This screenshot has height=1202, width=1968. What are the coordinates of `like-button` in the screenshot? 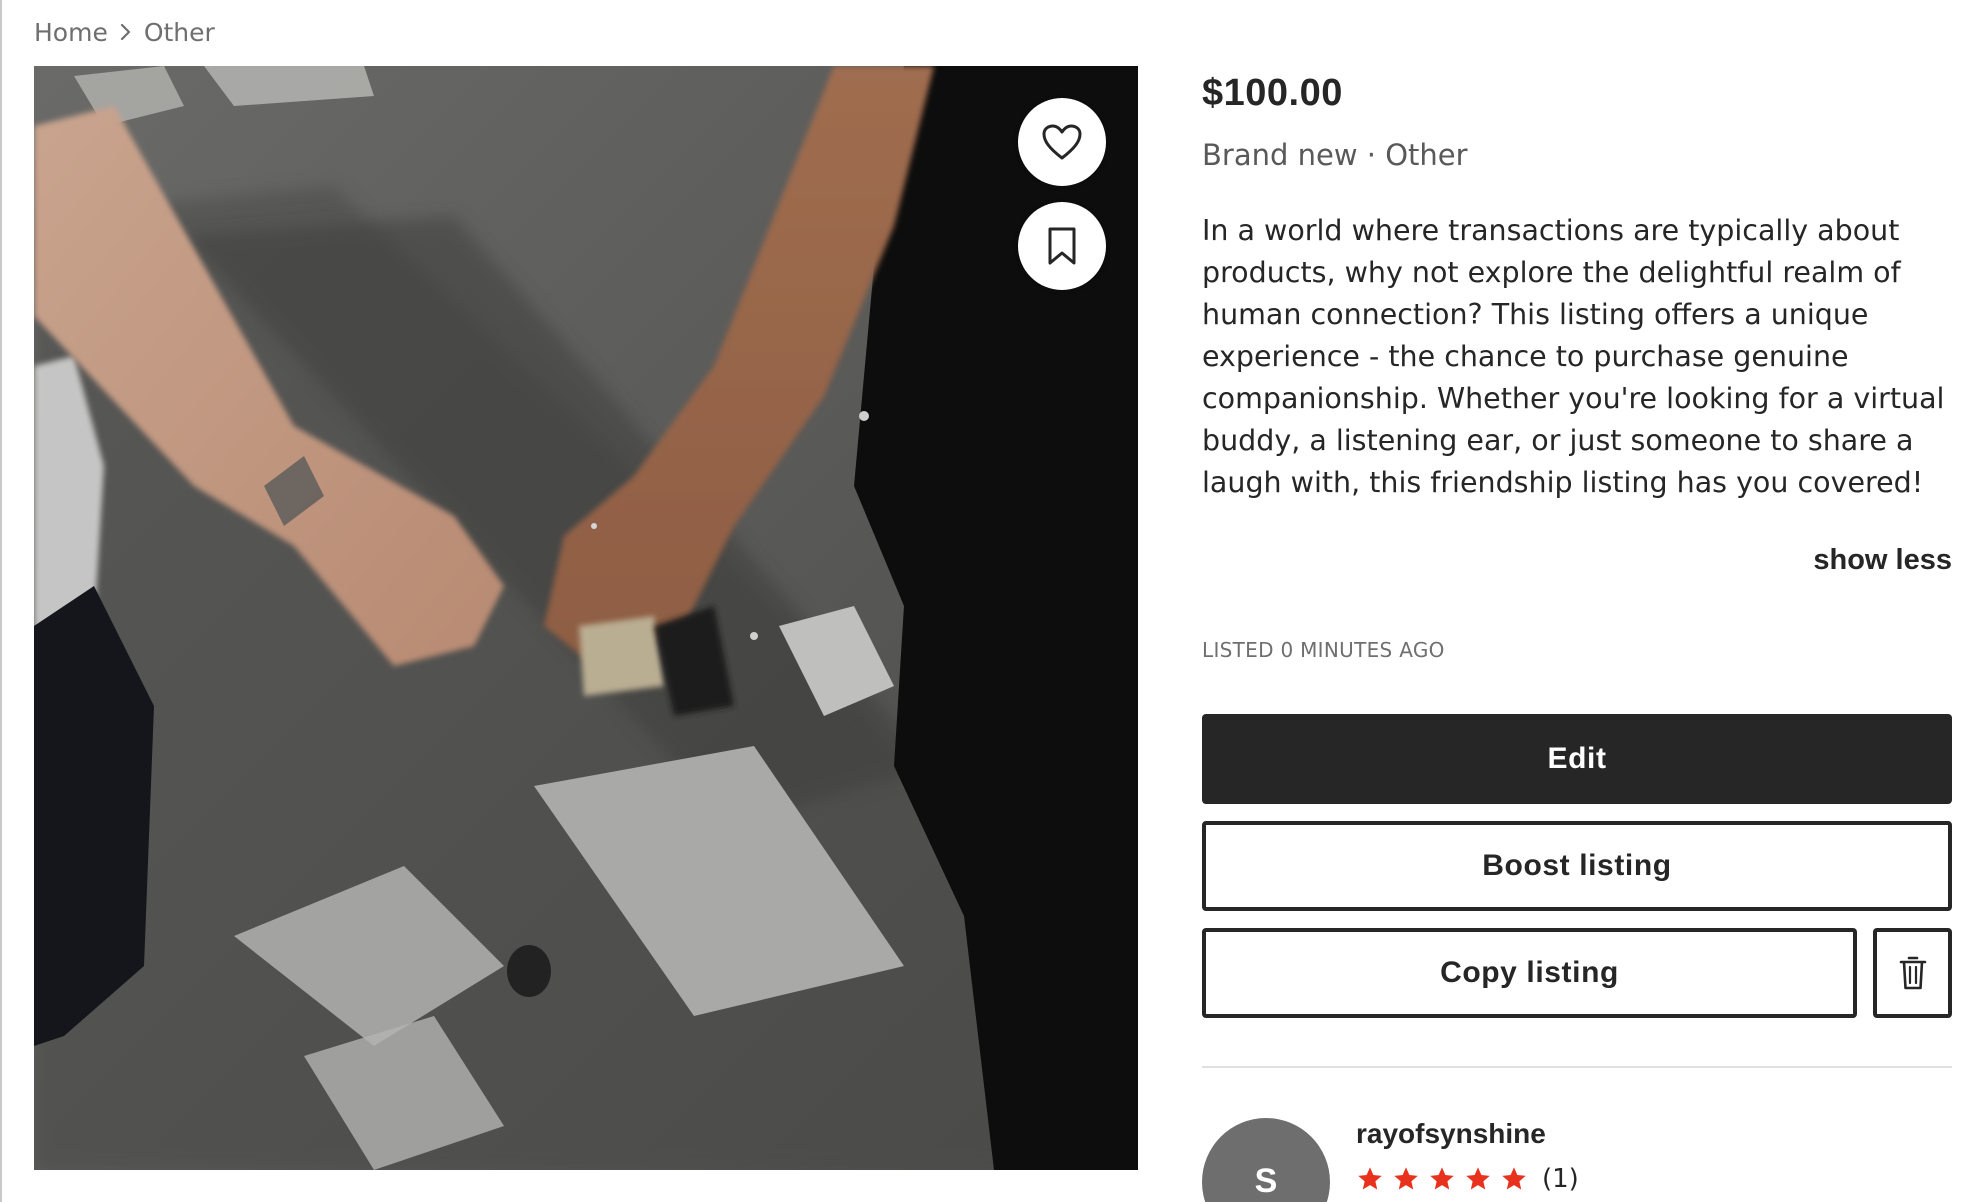 It's located at (1062, 142).